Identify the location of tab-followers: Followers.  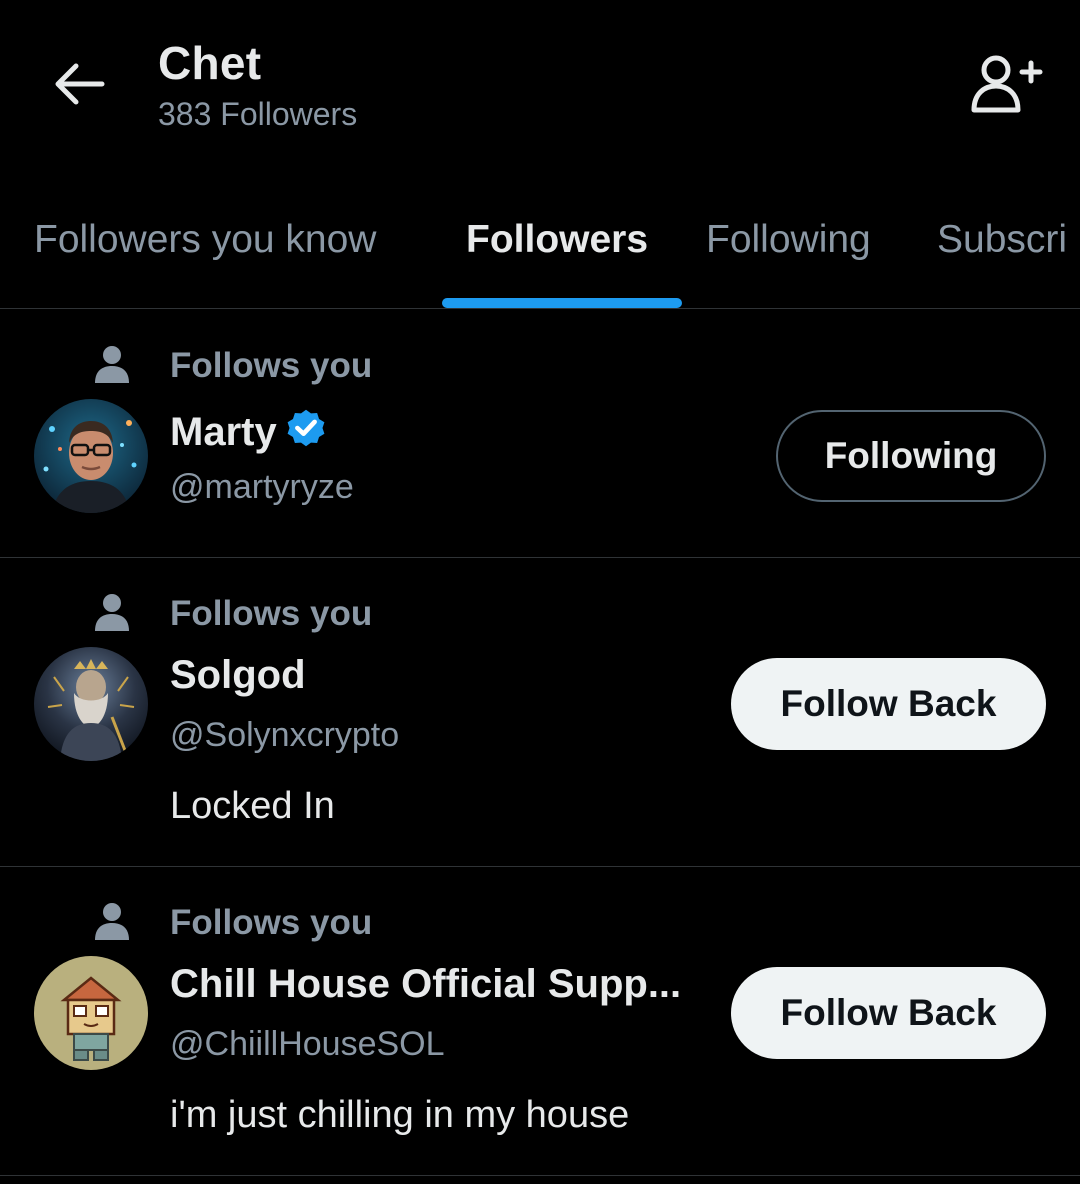
(557, 240).